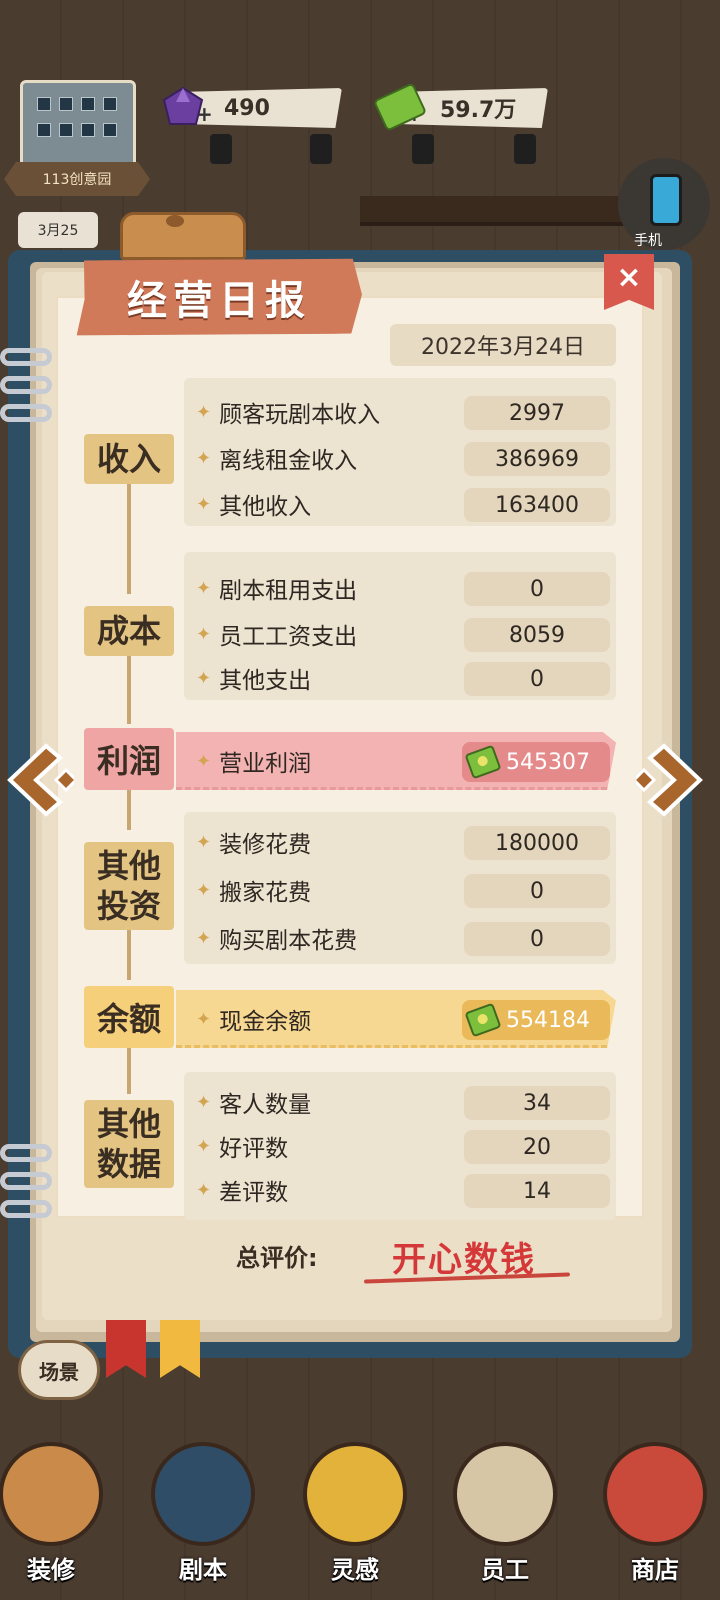  Describe the element at coordinates (503, 345) in the screenshot. I see `report-date: 2022年3月24日` at that location.